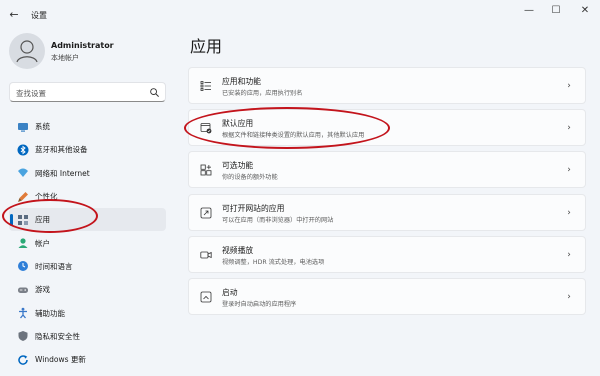 Image resolution: width=600 pixels, height=376 pixels. I want to click on user-account-type: 本地帐户, so click(65, 58).